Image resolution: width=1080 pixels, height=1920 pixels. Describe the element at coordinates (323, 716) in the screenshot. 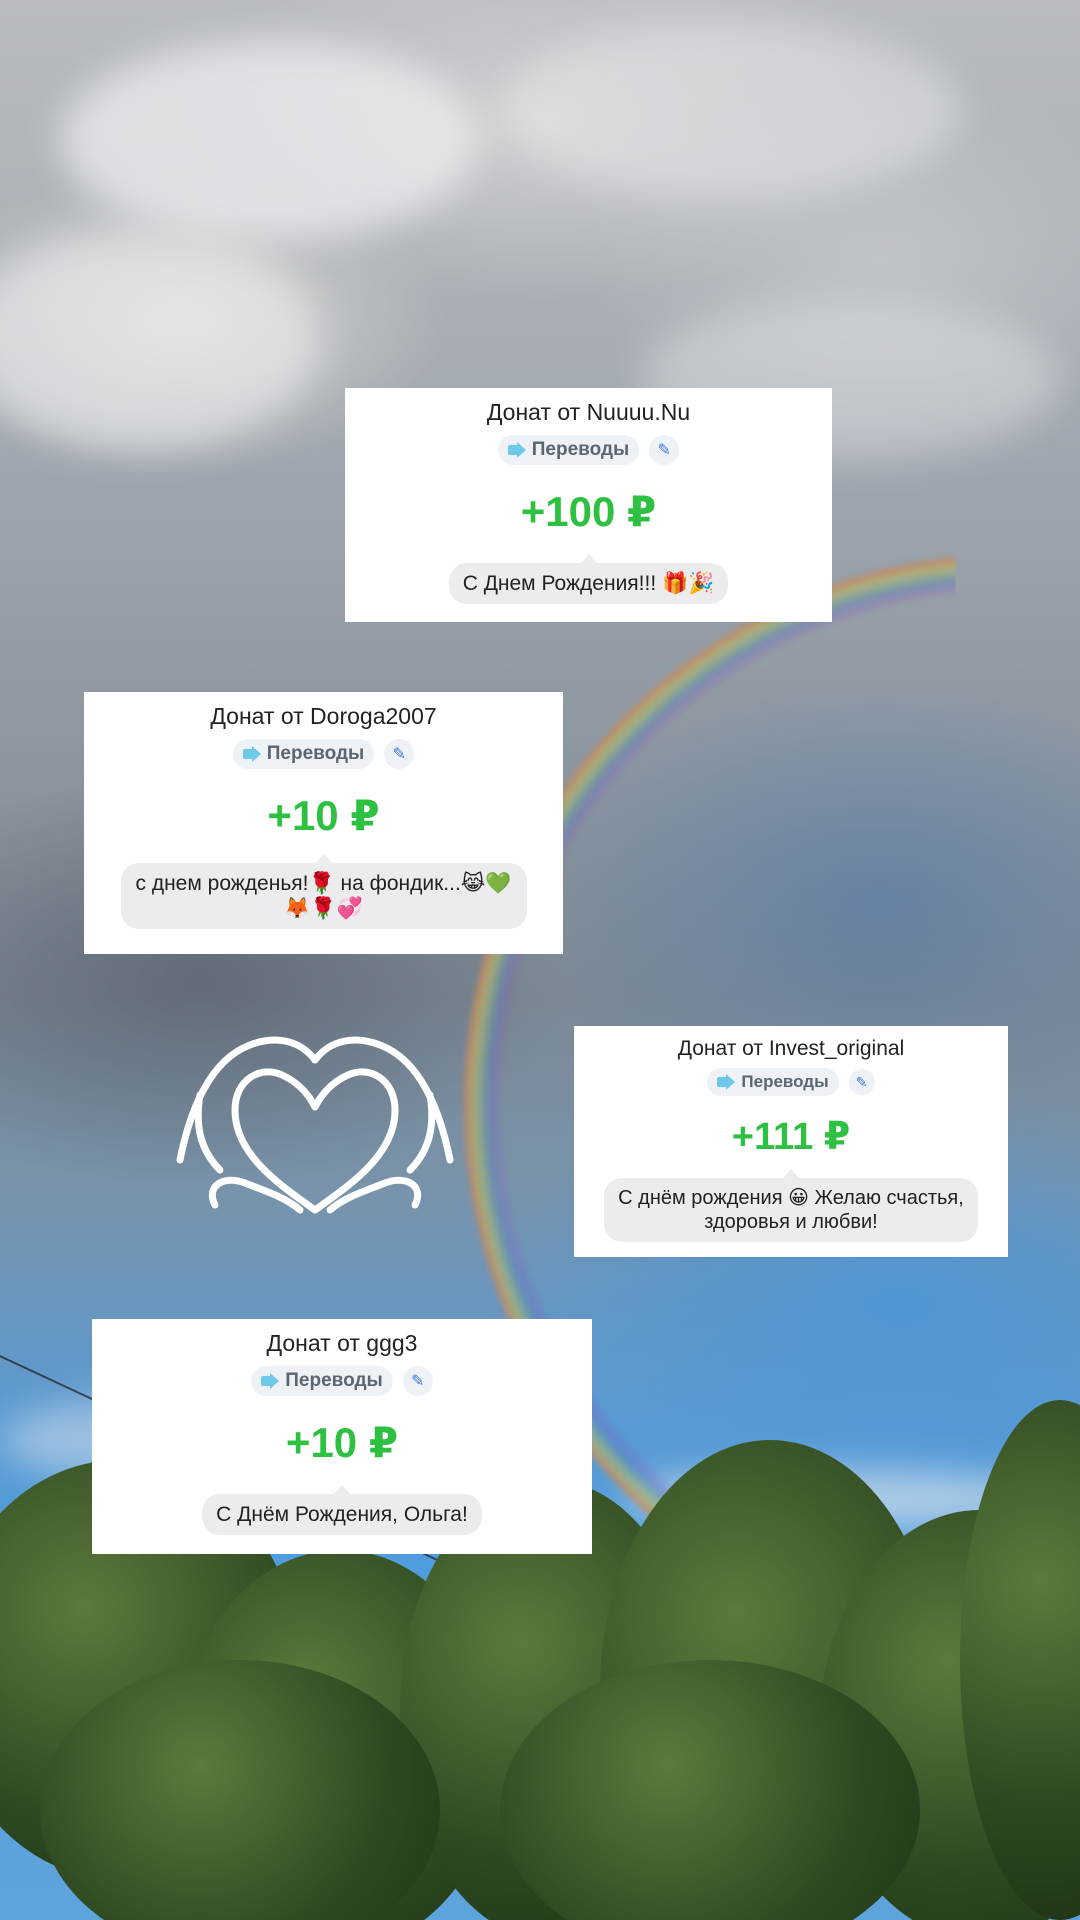

I see `donation-title: Донат от Doroga2007` at that location.